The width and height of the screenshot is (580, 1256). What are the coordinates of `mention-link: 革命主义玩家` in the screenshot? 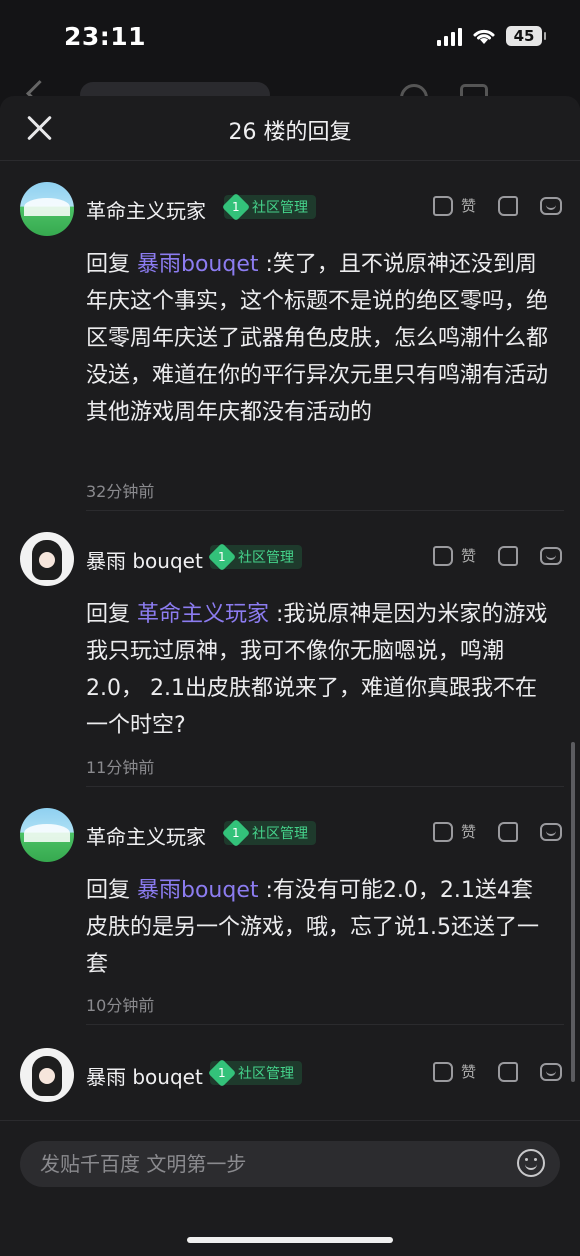 It's located at (203, 614).